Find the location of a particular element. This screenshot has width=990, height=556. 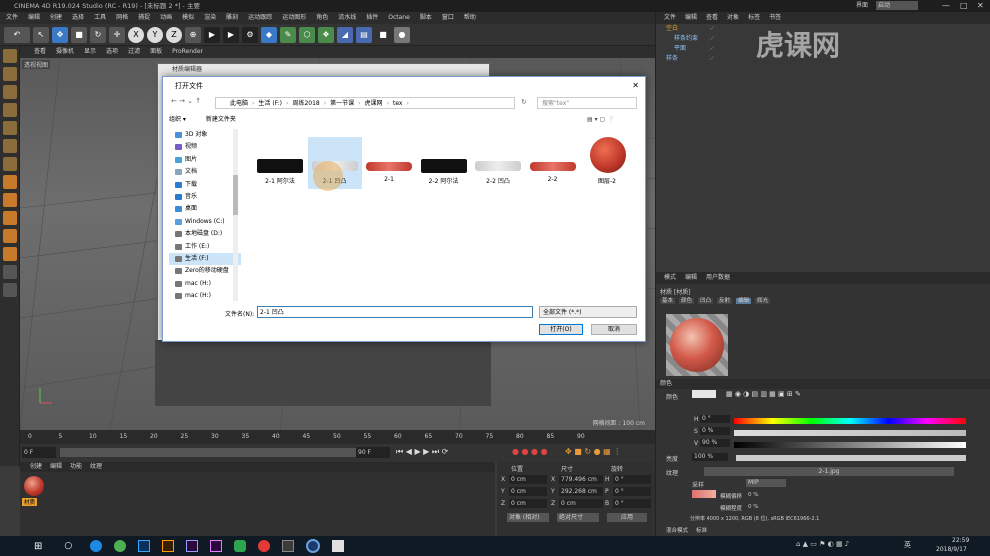

camera-icon: ■ is located at coordinates (383, 34).